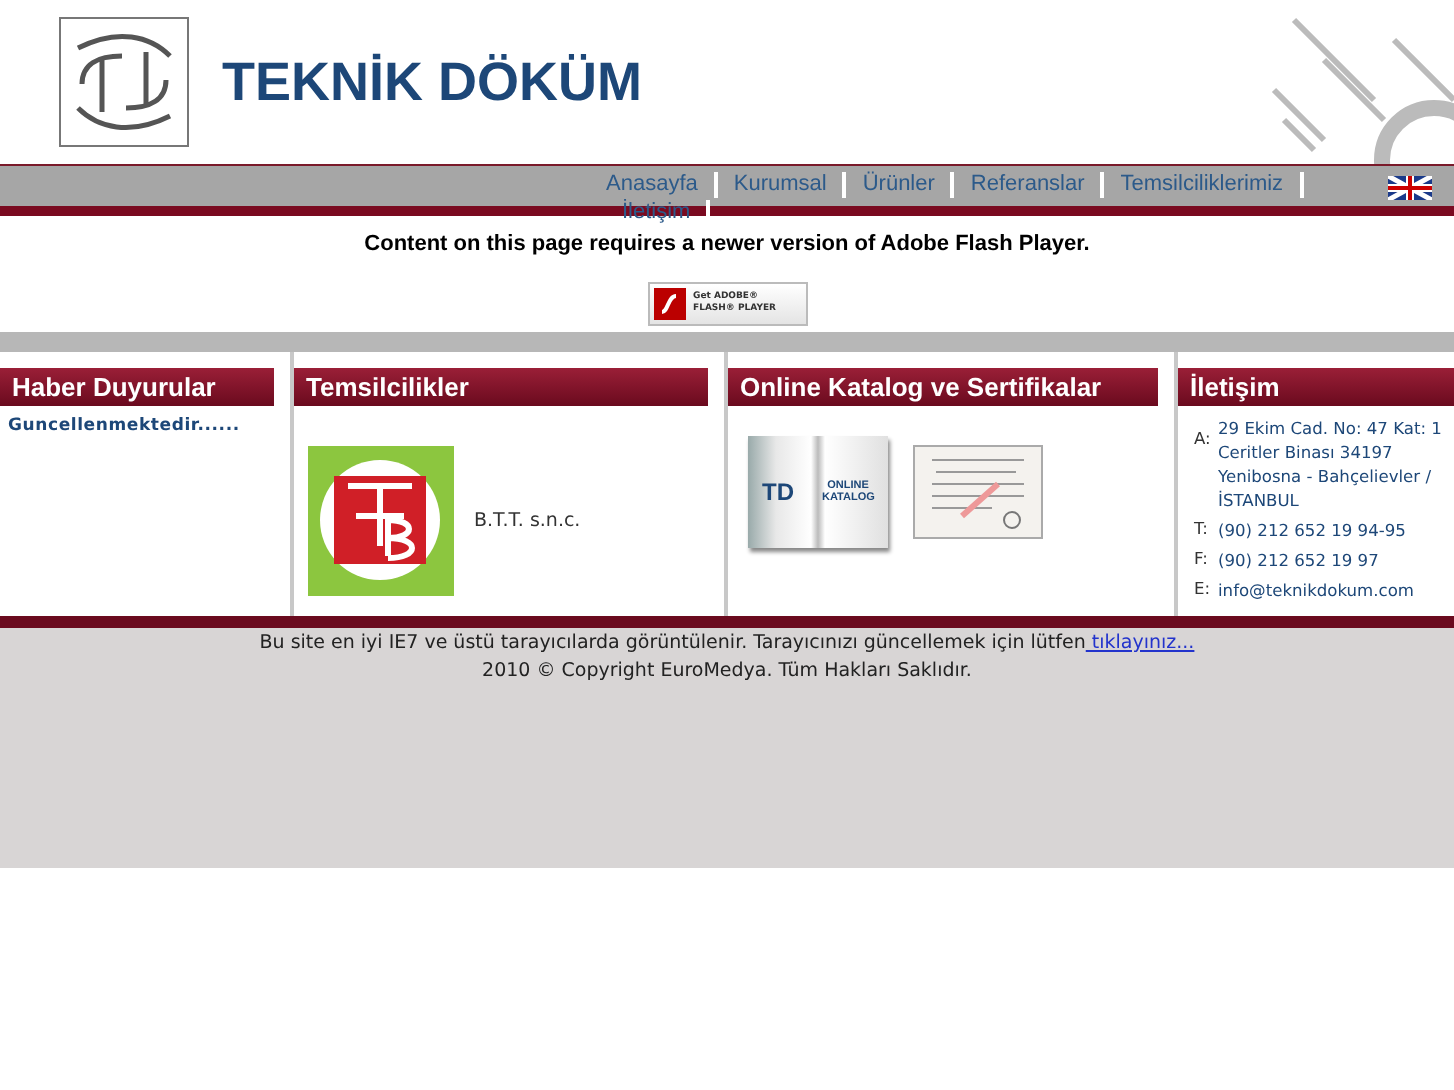  Describe the element at coordinates (1204, 185) in the screenshot. I see `nav-link: Temsilciliklerimiz` at that location.